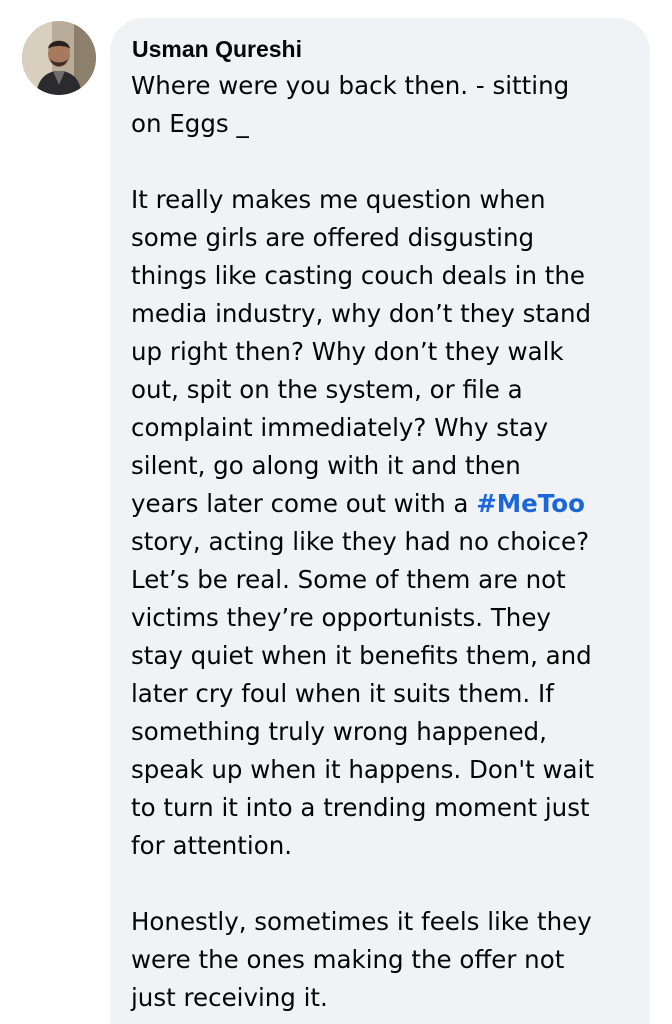 The height and width of the screenshot is (1024, 672). I want to click on comment-line: Let’s be real. Some of them are not, so click(348, 579).